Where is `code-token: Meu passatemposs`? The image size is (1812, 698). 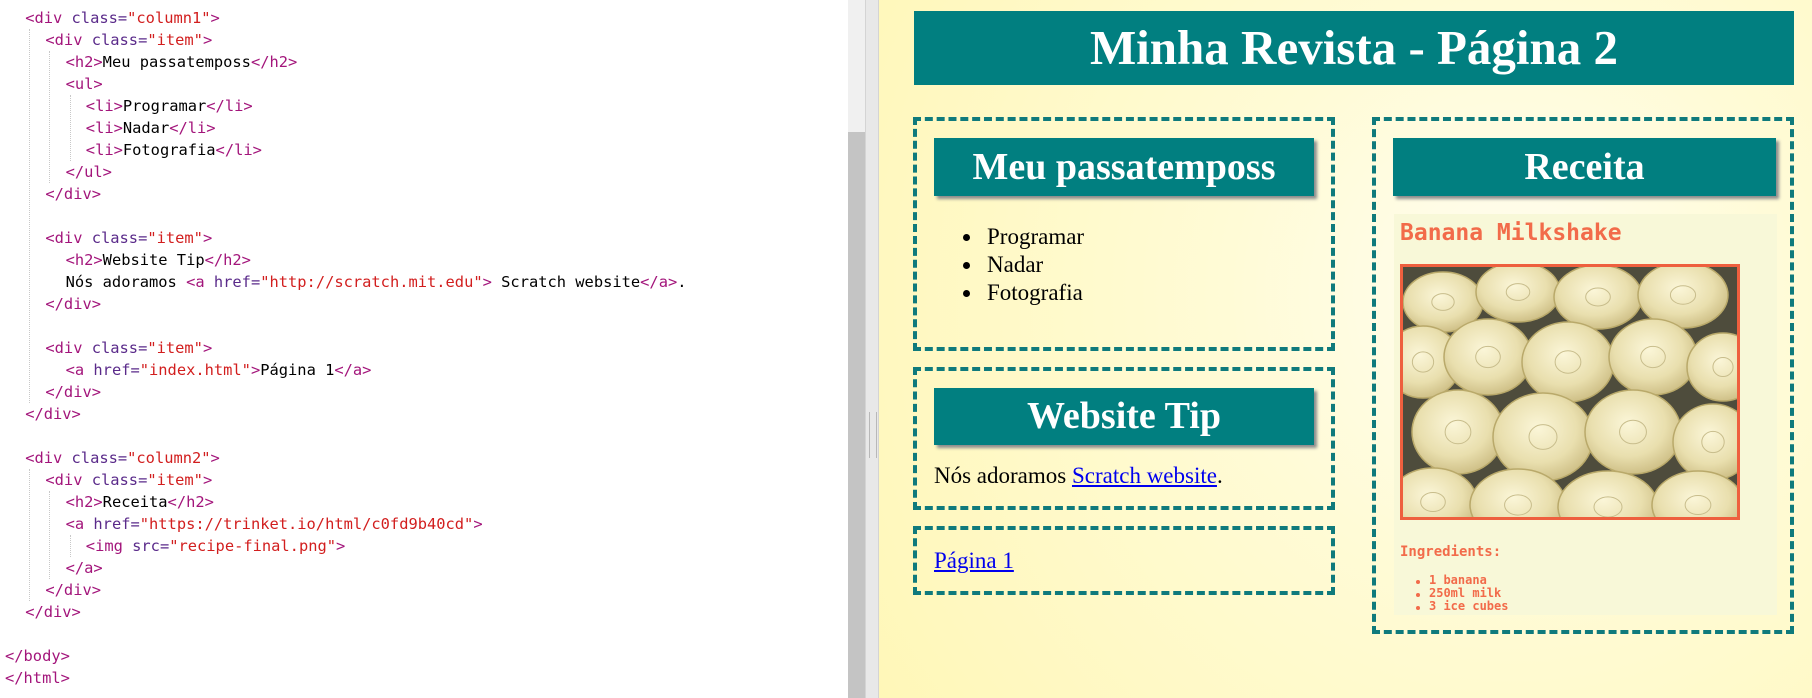 code-token: Meu passatemposs is located at coordinates (176, 62).